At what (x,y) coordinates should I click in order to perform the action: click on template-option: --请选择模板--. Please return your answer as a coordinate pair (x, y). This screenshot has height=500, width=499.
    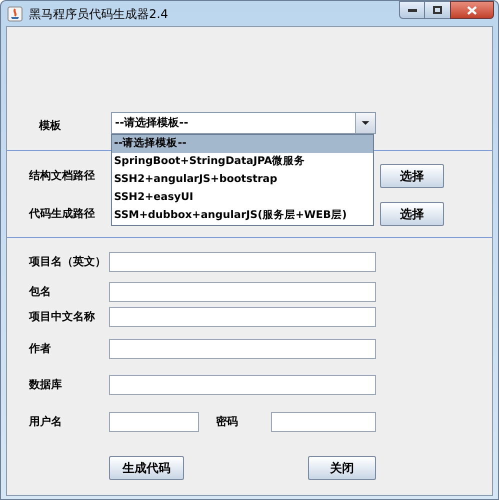
    Looking at the image, I should click on (242, 144).